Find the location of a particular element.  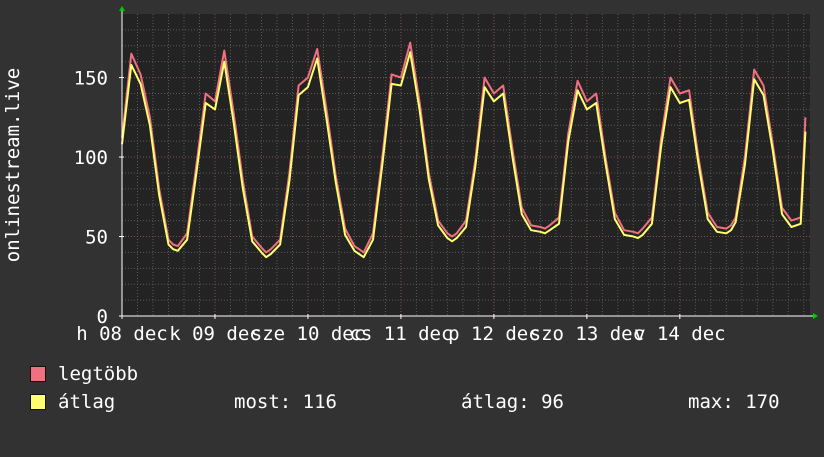

x-axis-arrow is located at coordinates (815, 316).